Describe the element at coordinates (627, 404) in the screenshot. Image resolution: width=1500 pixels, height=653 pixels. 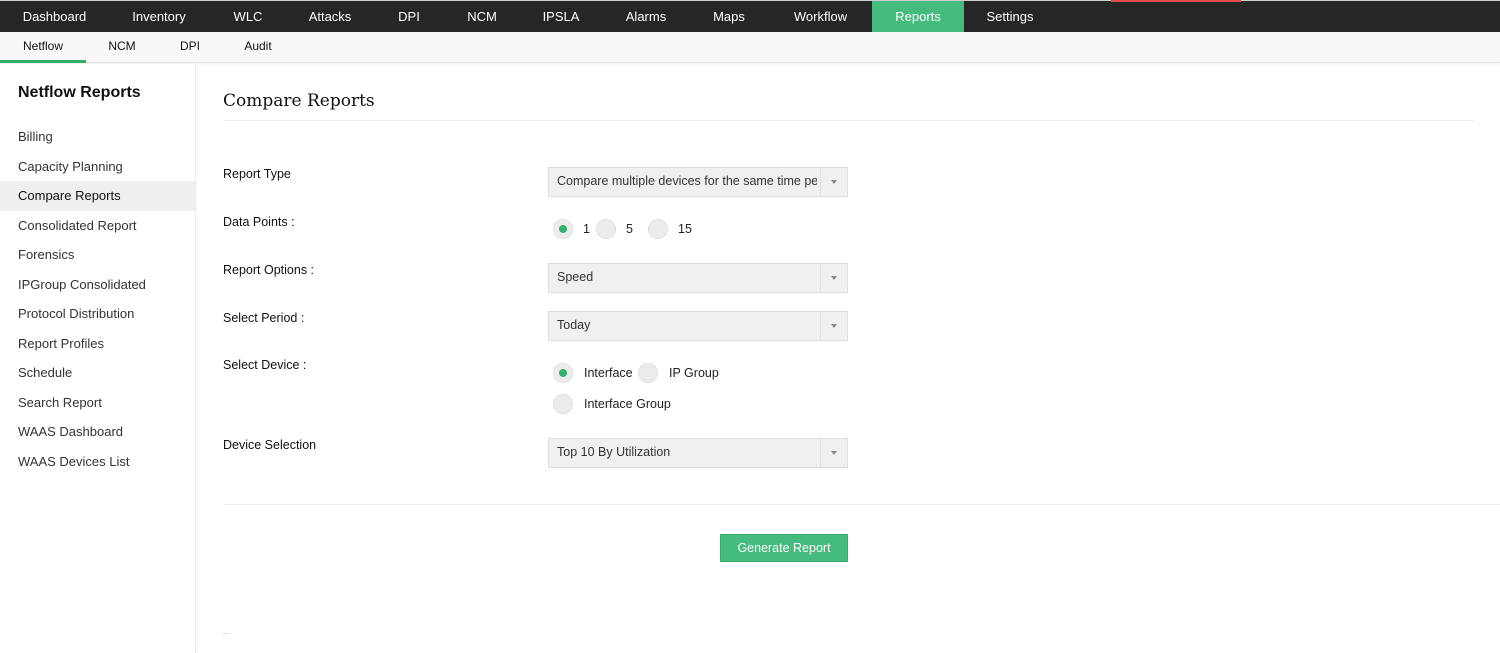
I see `select-device-option-label: Interface Group` at that location.